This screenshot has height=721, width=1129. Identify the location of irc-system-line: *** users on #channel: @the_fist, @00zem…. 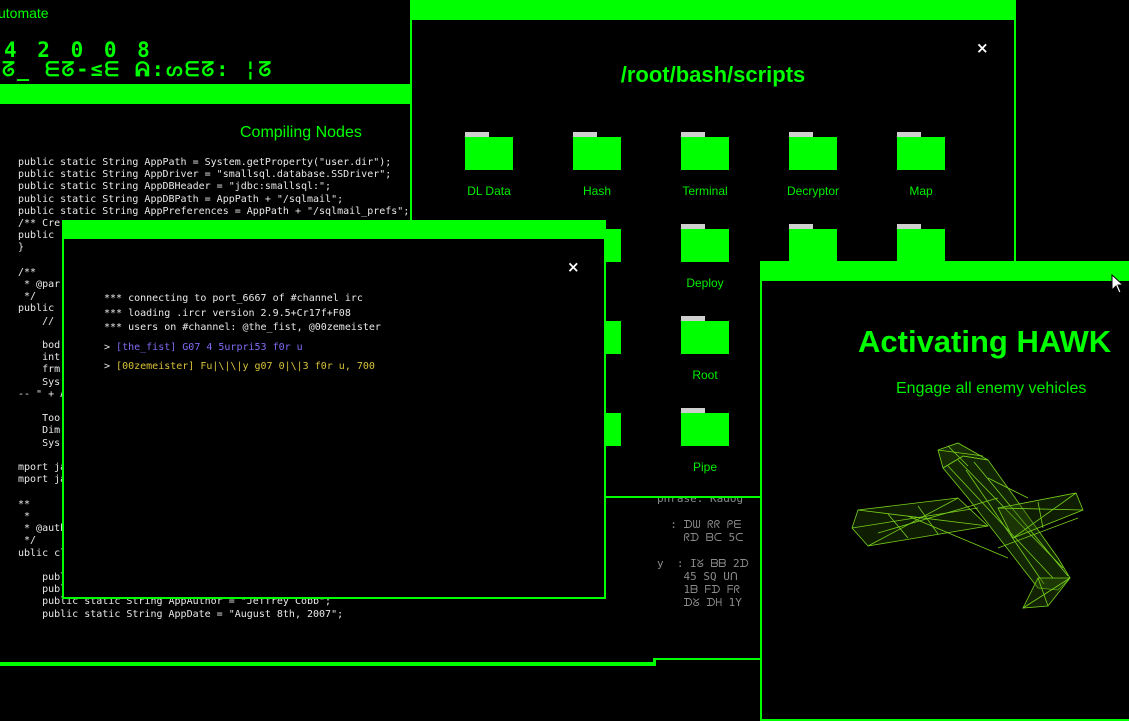
(242, 327).